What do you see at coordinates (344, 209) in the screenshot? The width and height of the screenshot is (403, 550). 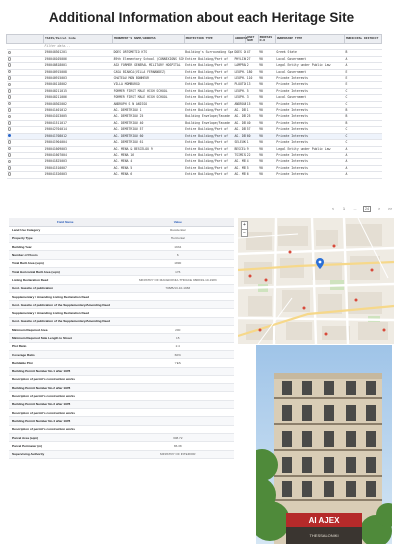 I see `page-button: 1` at bounding box center [344, 209].